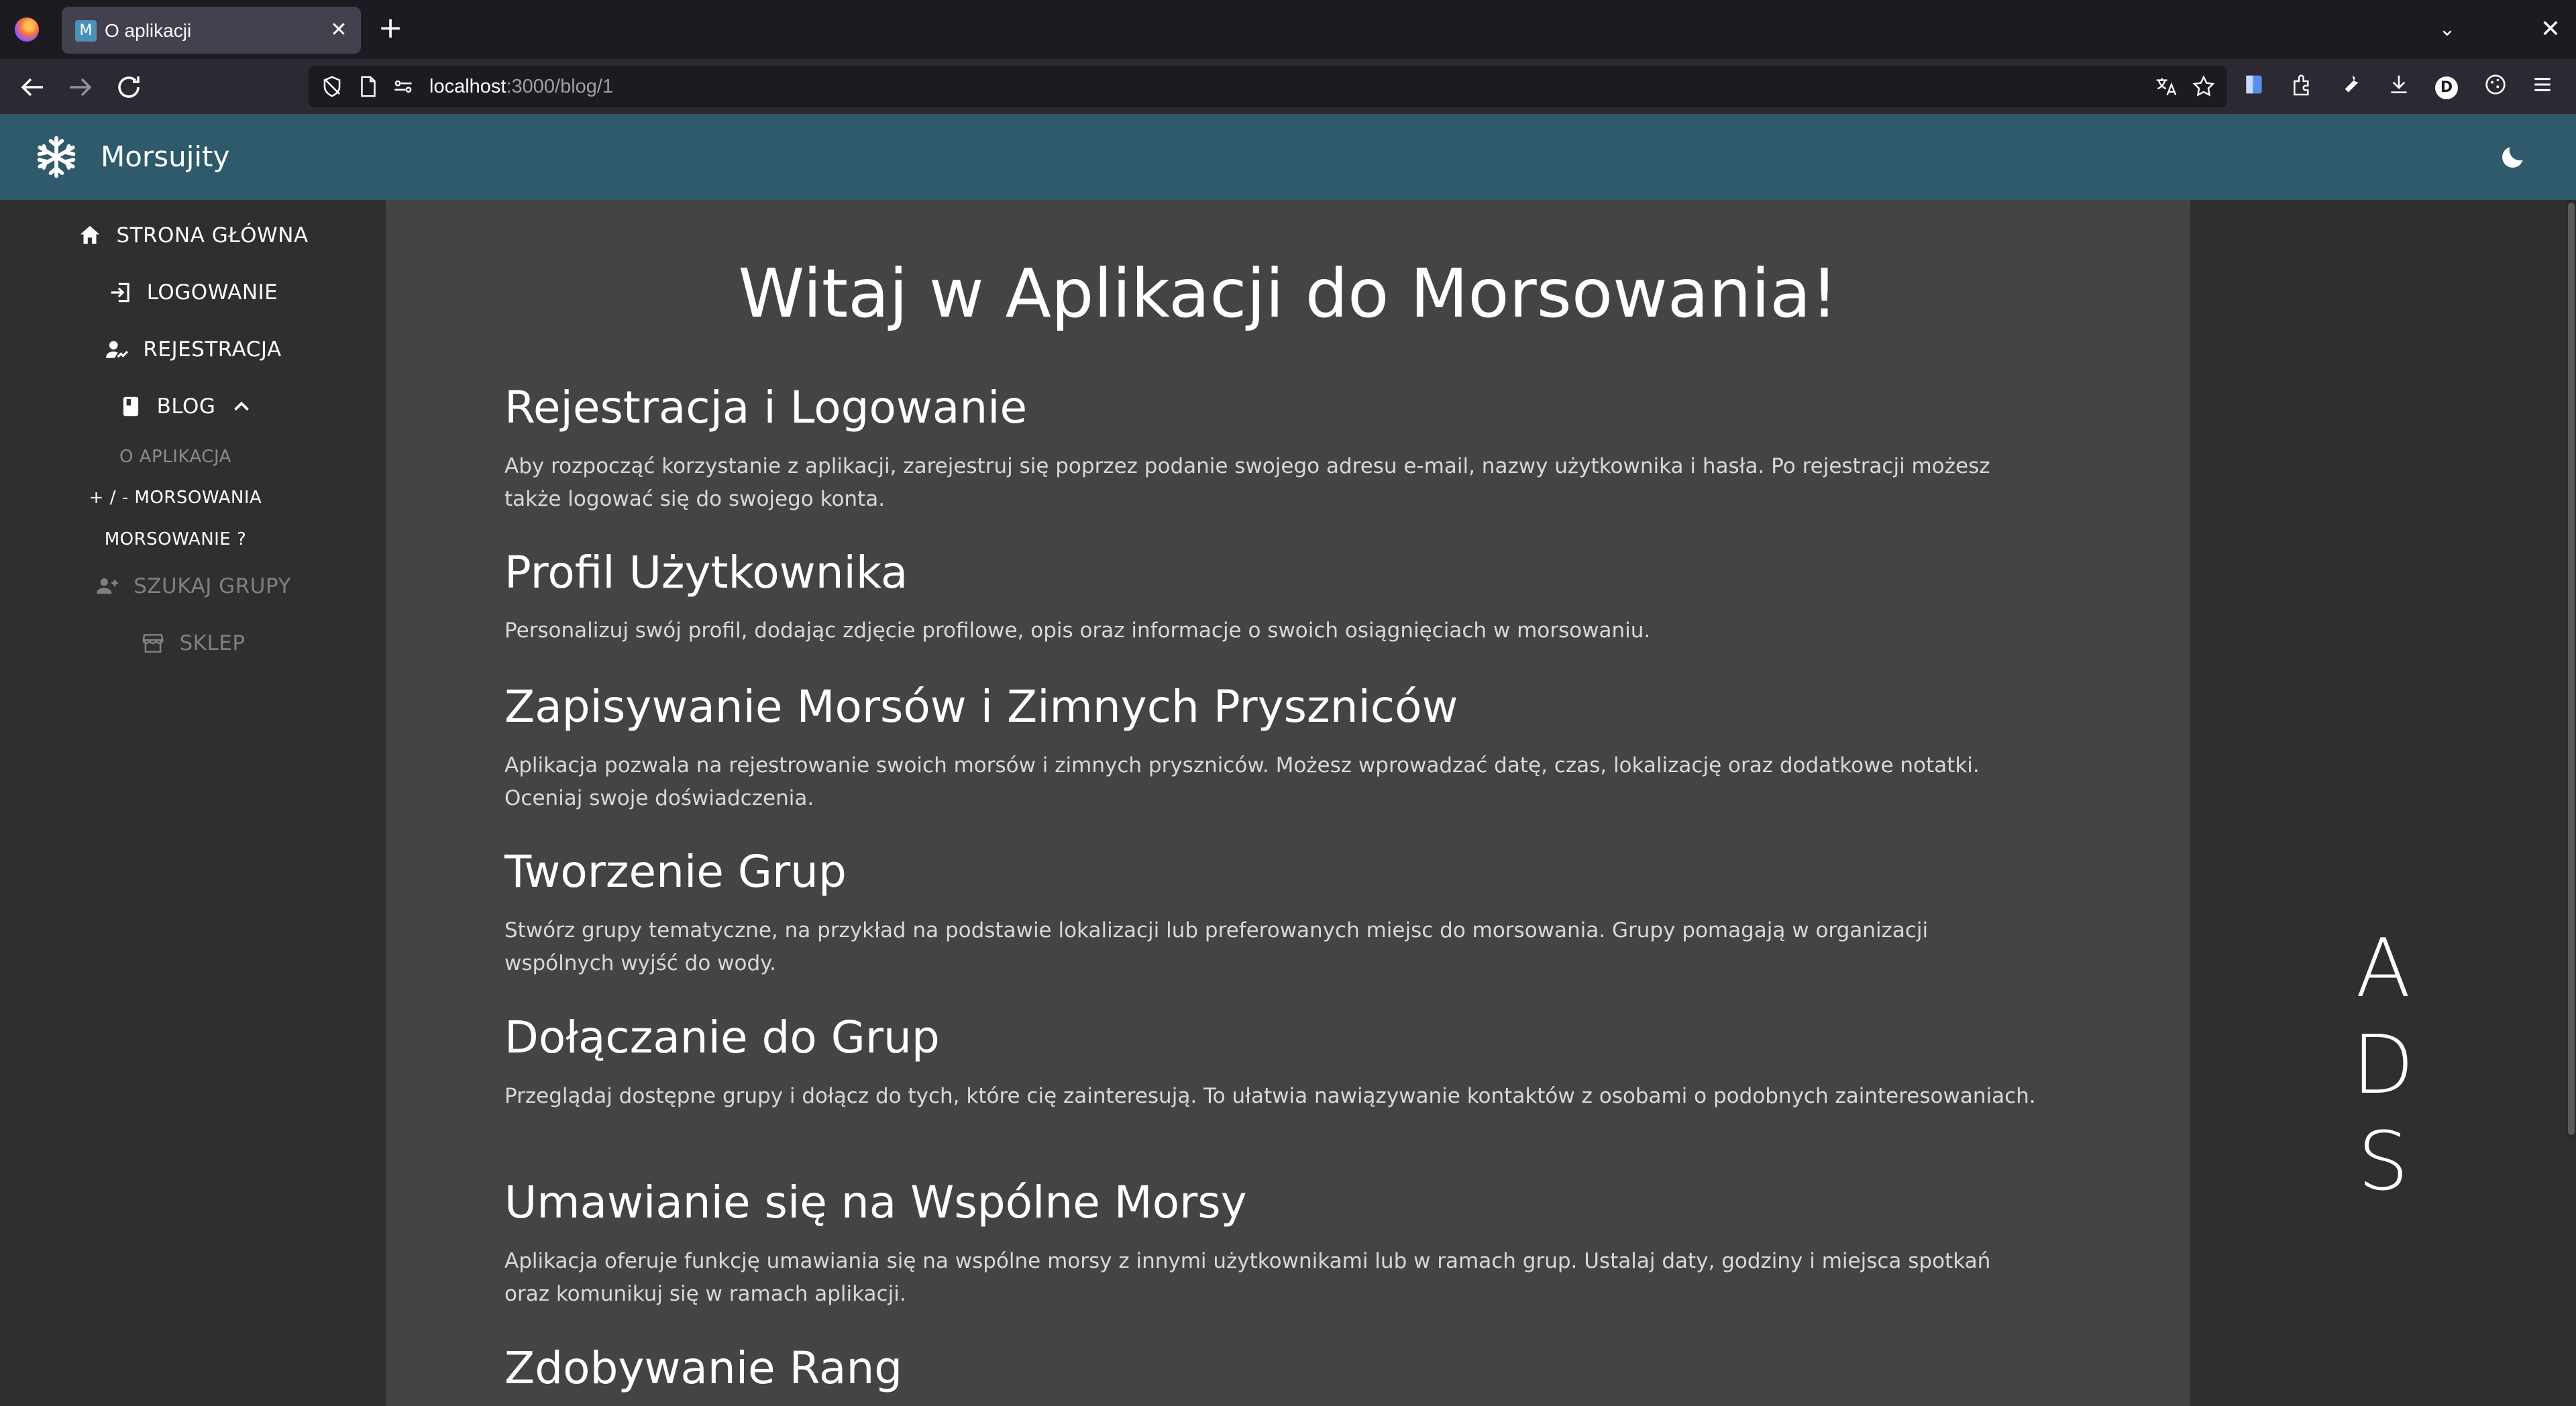  What do you see at coordinates (56, 157) in the screenshot?
I see `snowflake-icon` at bounding box center [56, 157].